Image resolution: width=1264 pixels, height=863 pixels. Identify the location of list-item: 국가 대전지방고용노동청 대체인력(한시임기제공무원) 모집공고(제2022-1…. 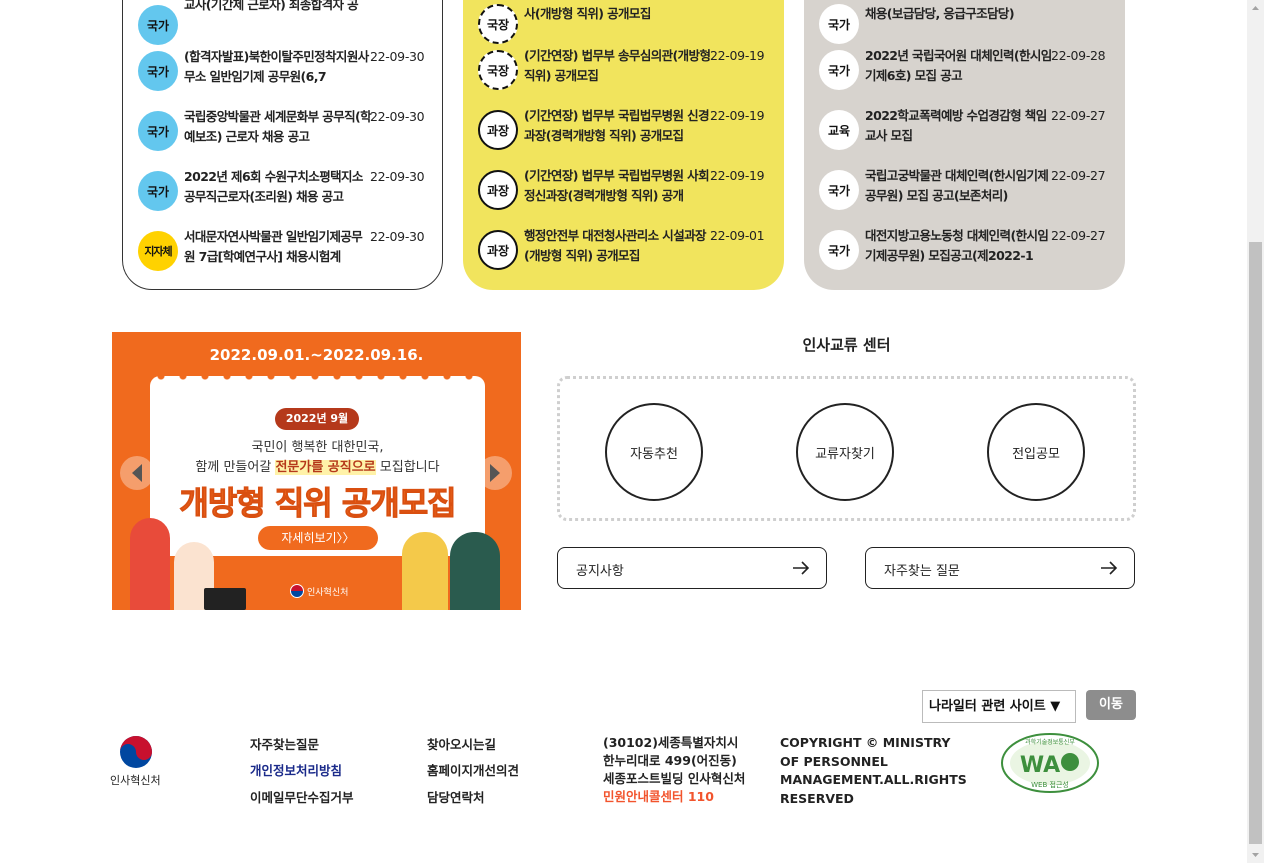
(966, 250).